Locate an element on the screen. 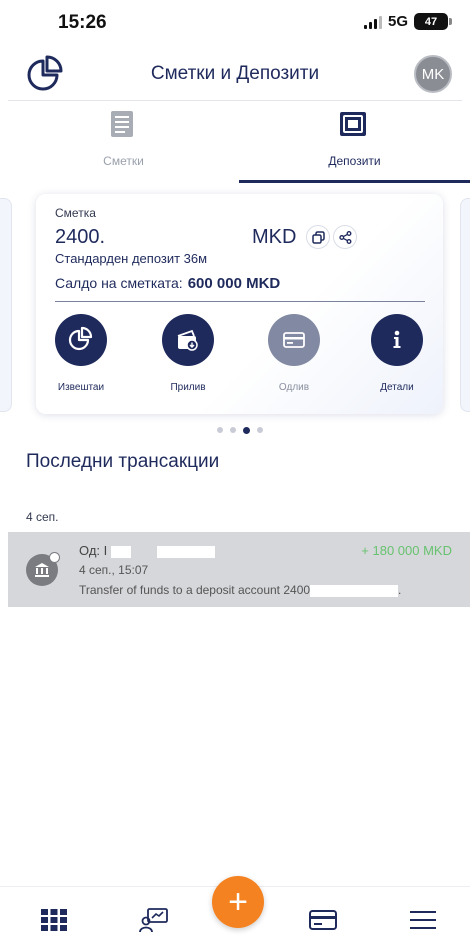 The height and width of the screenshot is (938, 470). inflow-action: Прилив is located at coordinates (188, 356).